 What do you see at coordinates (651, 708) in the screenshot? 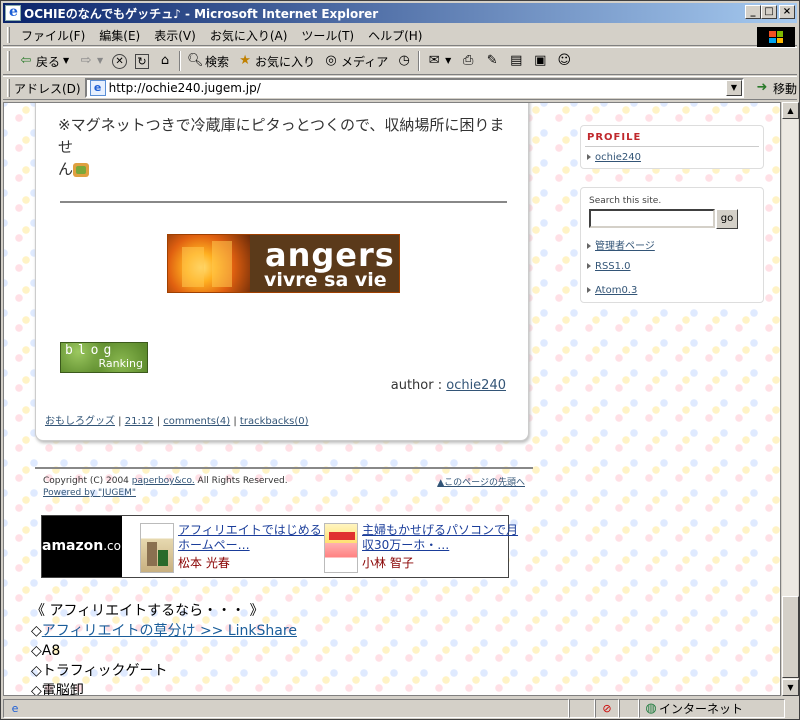
I see `internet-globe-icon: ◍` at bounding box center [651, 708].